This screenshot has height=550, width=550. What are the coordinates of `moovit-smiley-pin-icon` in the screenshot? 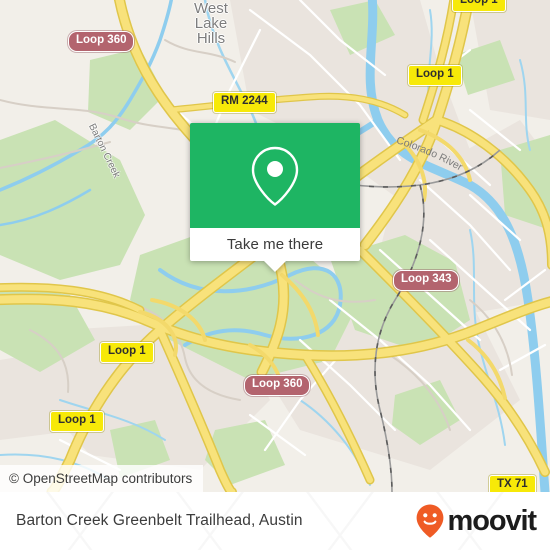 It's located at (429, 521).